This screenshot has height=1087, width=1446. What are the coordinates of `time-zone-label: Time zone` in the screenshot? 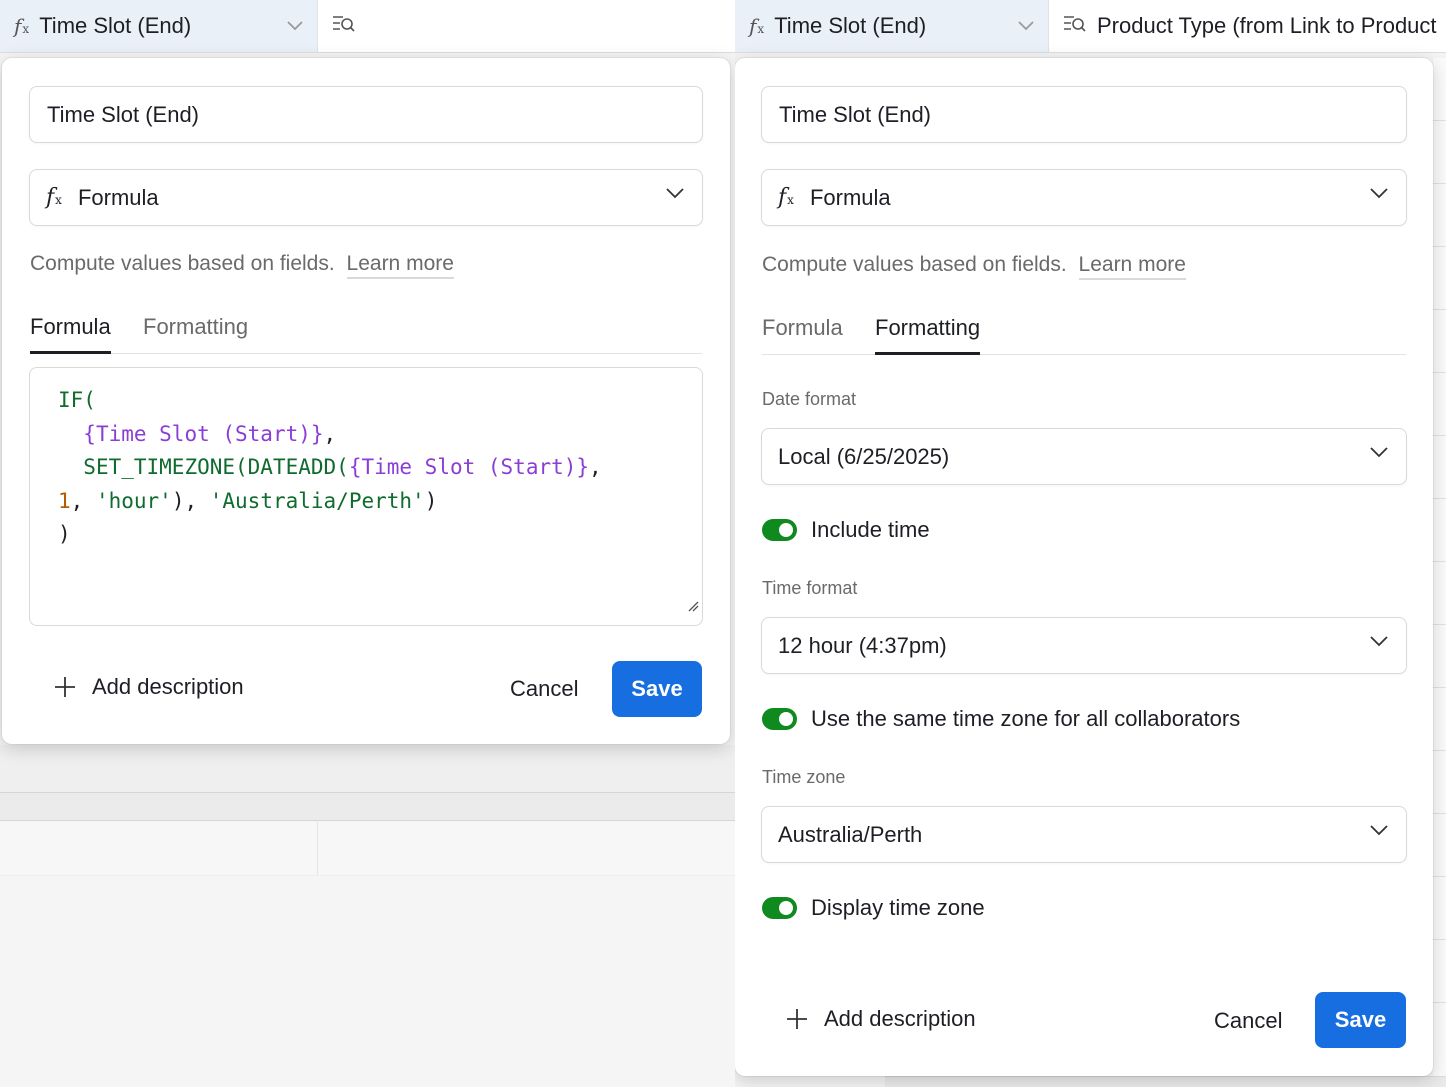 It's located at (804, 777).